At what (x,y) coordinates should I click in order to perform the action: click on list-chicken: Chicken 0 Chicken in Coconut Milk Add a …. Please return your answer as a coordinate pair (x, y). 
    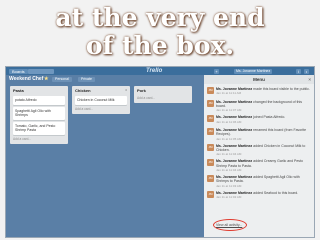
    Looking at the image, I should click on (101, 100).